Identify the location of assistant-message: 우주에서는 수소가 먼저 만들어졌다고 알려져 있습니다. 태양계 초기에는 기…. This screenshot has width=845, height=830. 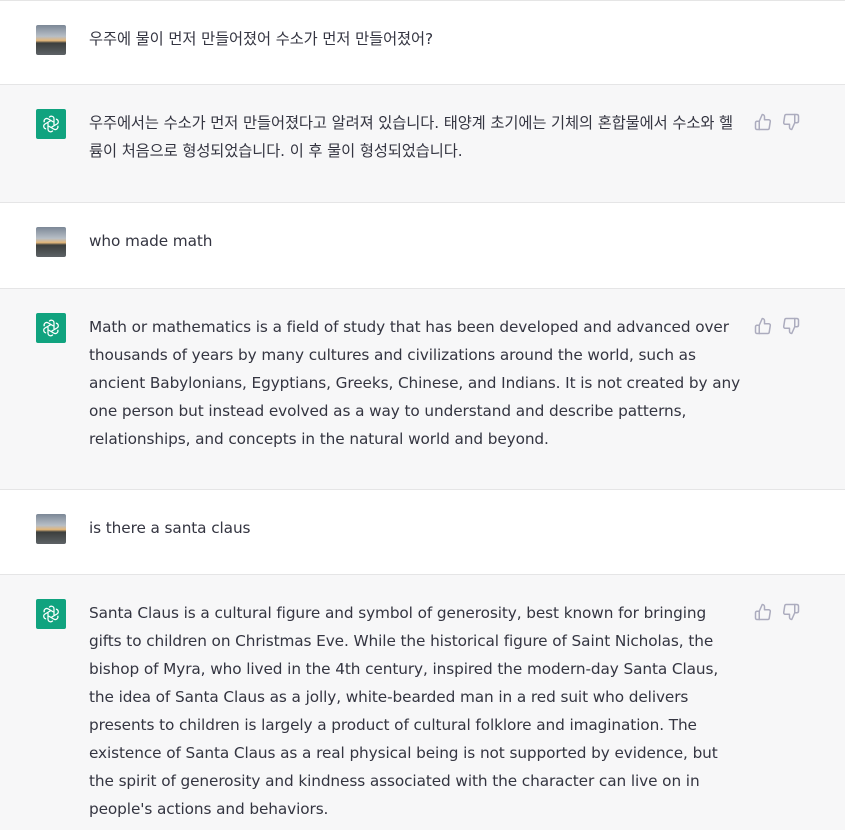
(422, 144).